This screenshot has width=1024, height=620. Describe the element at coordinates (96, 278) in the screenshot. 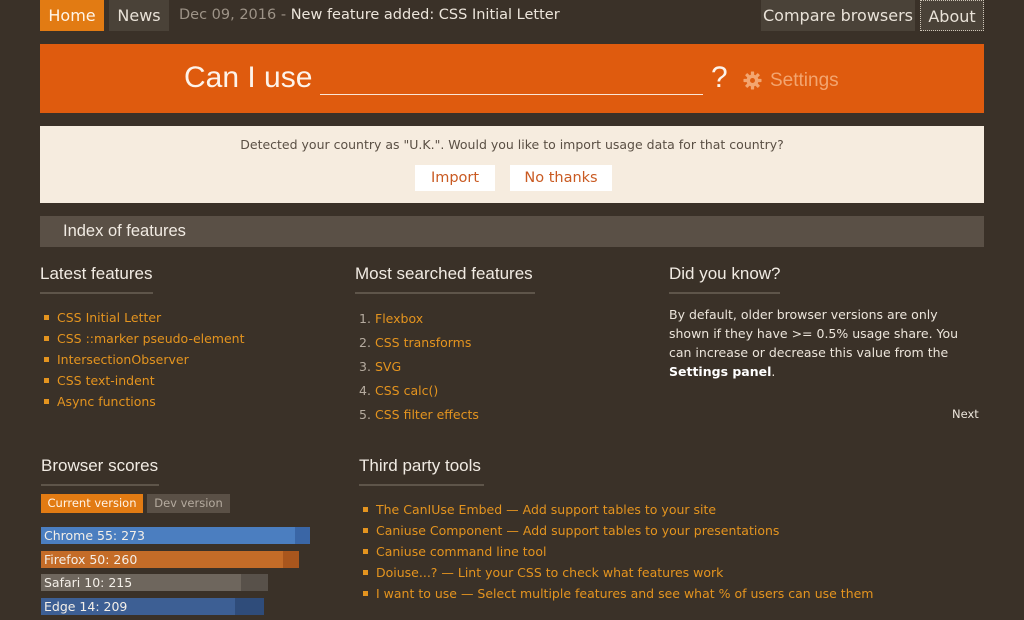

I see `latest-features-heading: Latest features` at that location.